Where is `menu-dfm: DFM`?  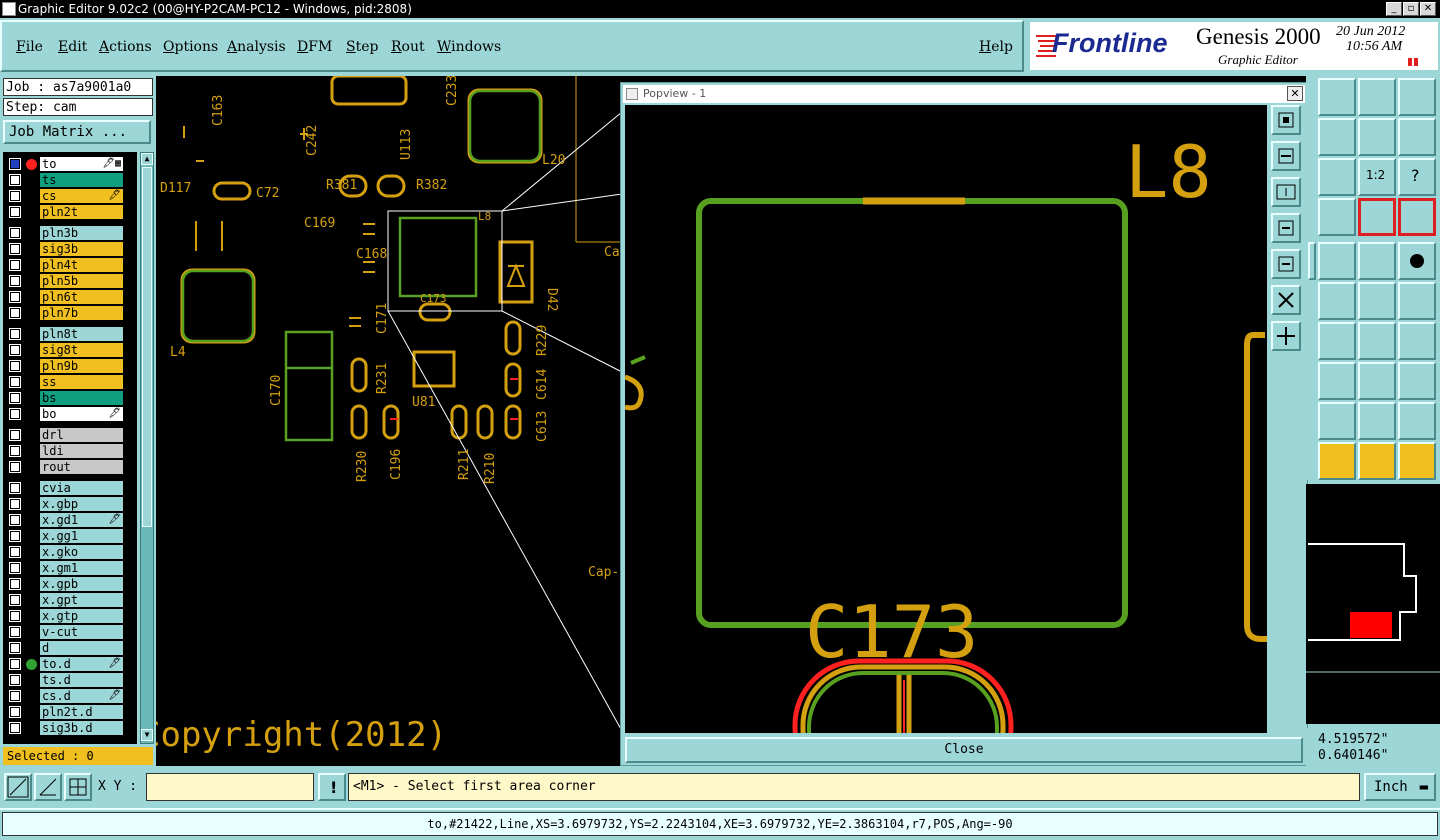 menu-dfm: DFM is located at coordinates (314, 47).